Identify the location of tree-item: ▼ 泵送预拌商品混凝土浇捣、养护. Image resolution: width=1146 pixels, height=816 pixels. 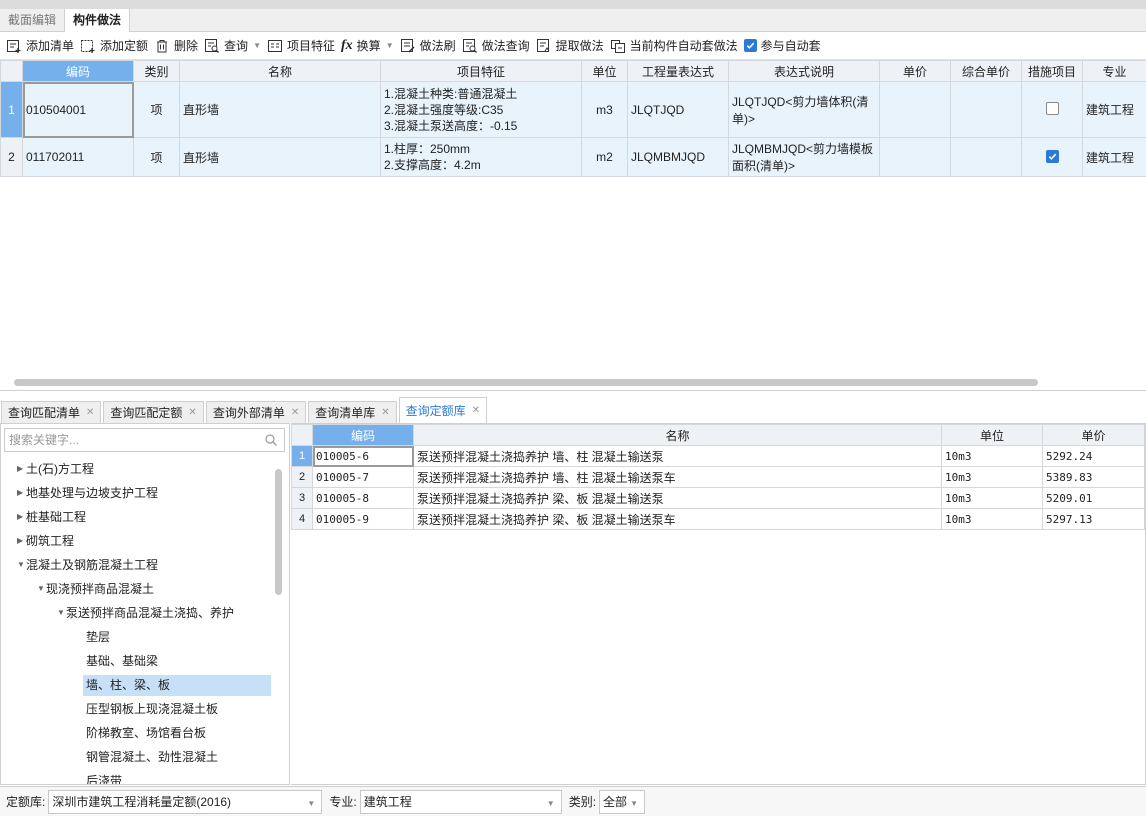
(139, 613).